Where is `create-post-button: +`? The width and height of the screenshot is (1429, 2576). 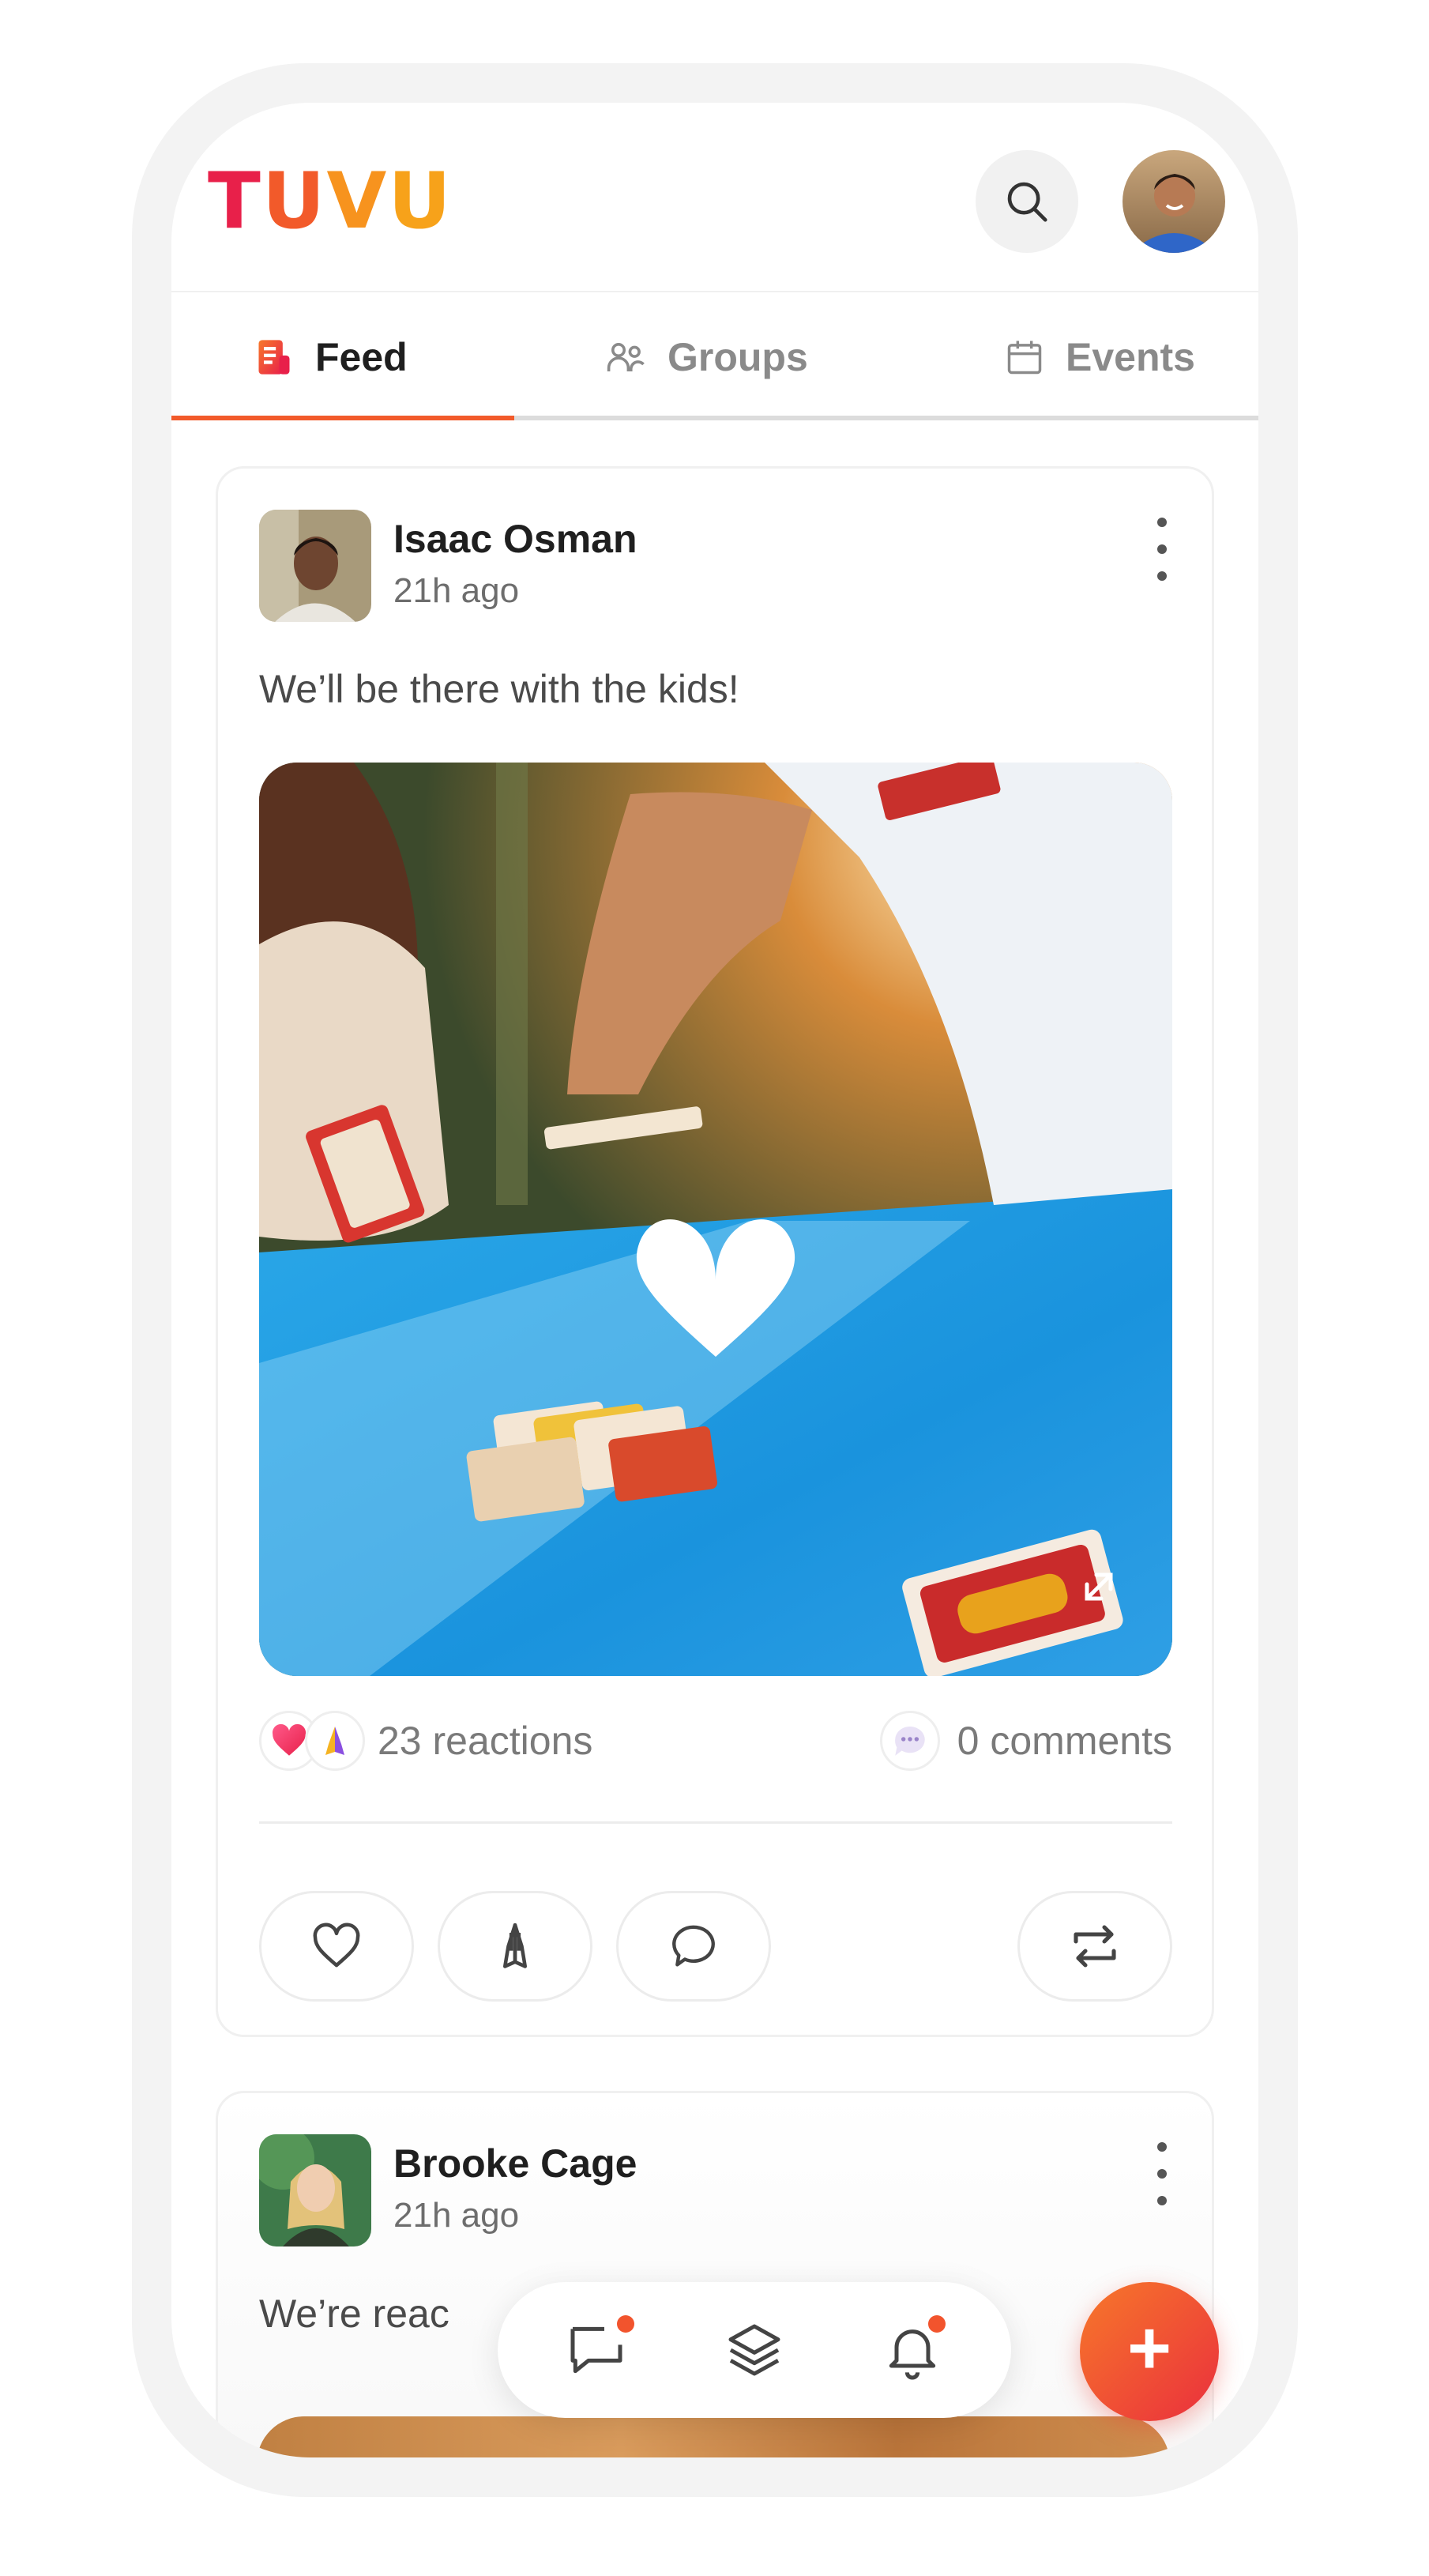
create-post-button: + is located at coordinates (1149, 2351).